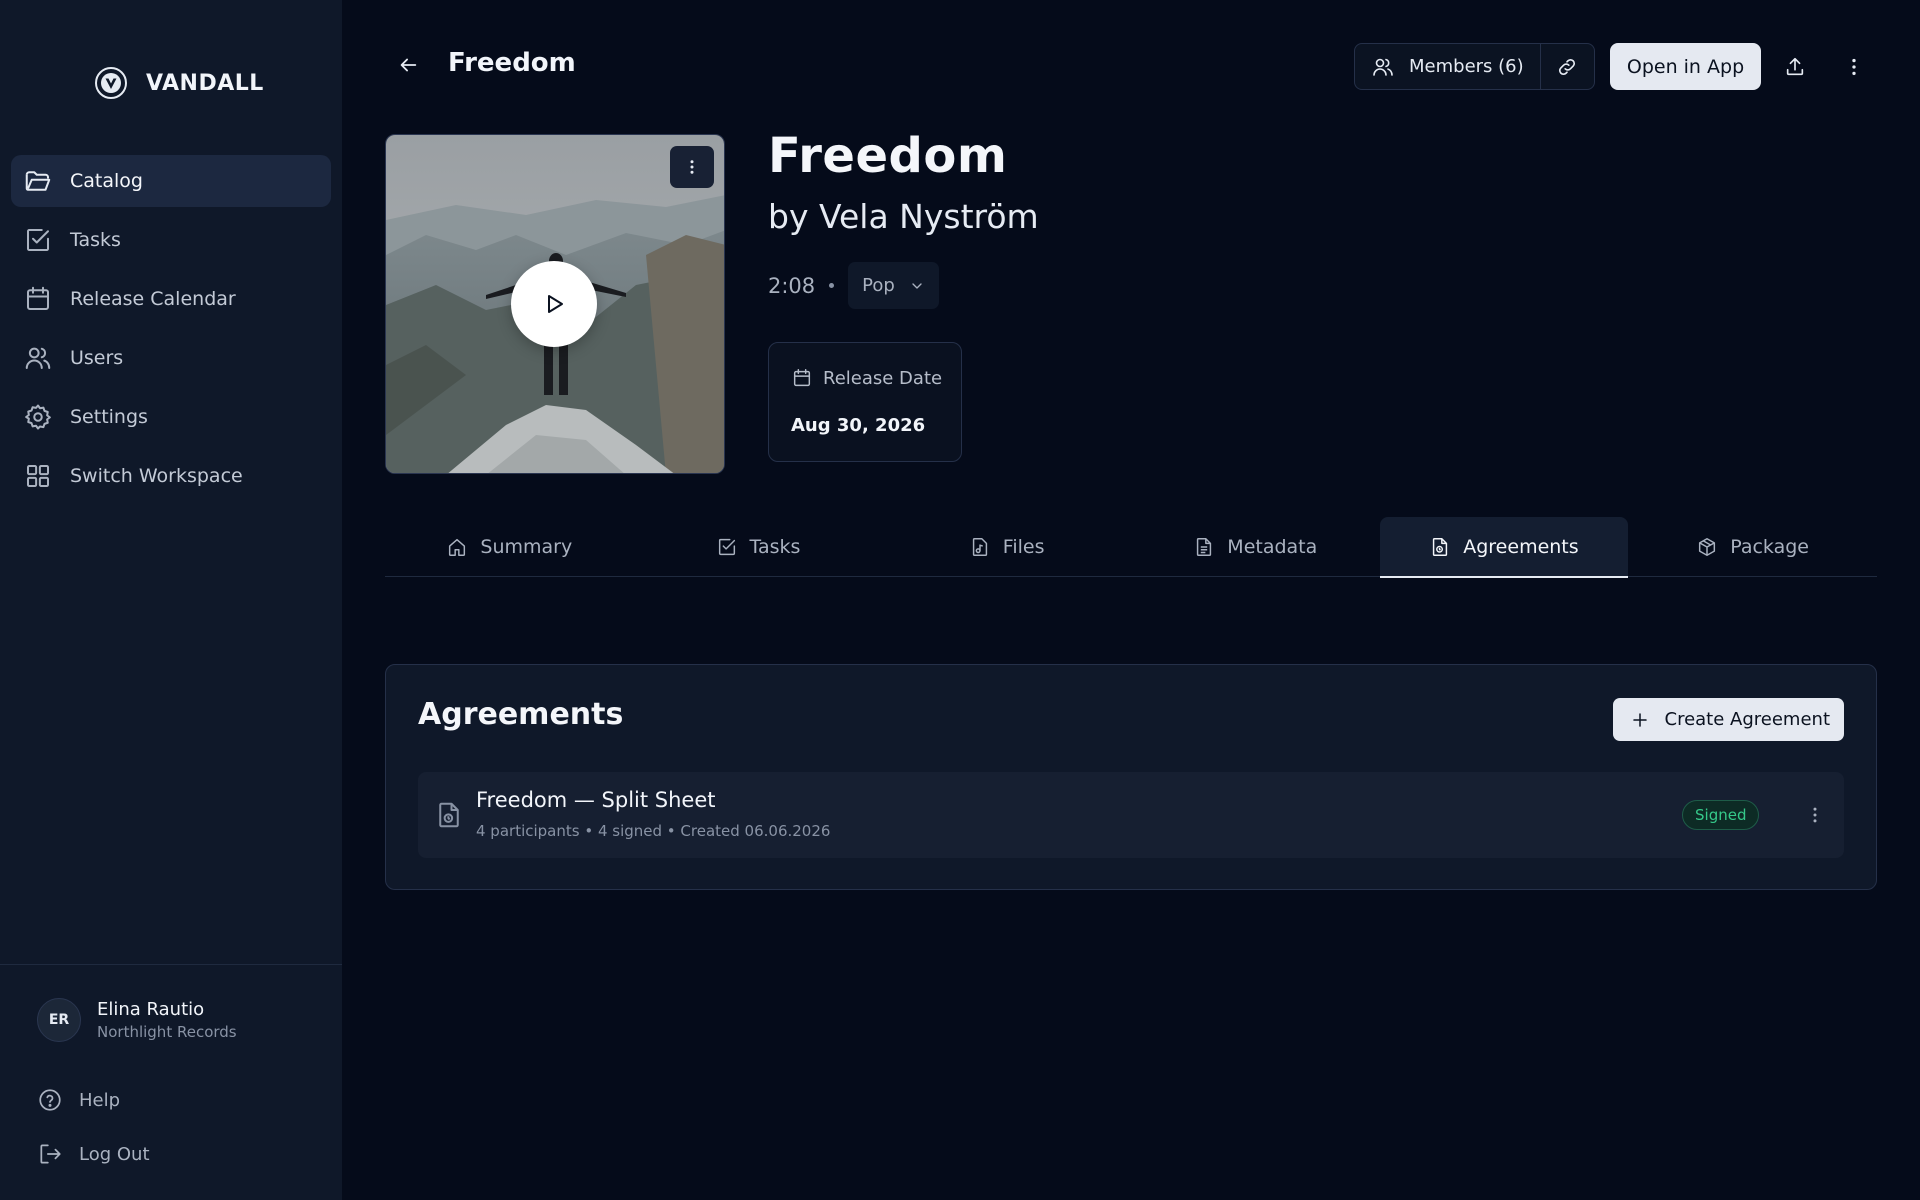  Describe the element at coordinates (858, 425) in the screenshot. I see `release-date-value: Aug 30, 2026` at that location.